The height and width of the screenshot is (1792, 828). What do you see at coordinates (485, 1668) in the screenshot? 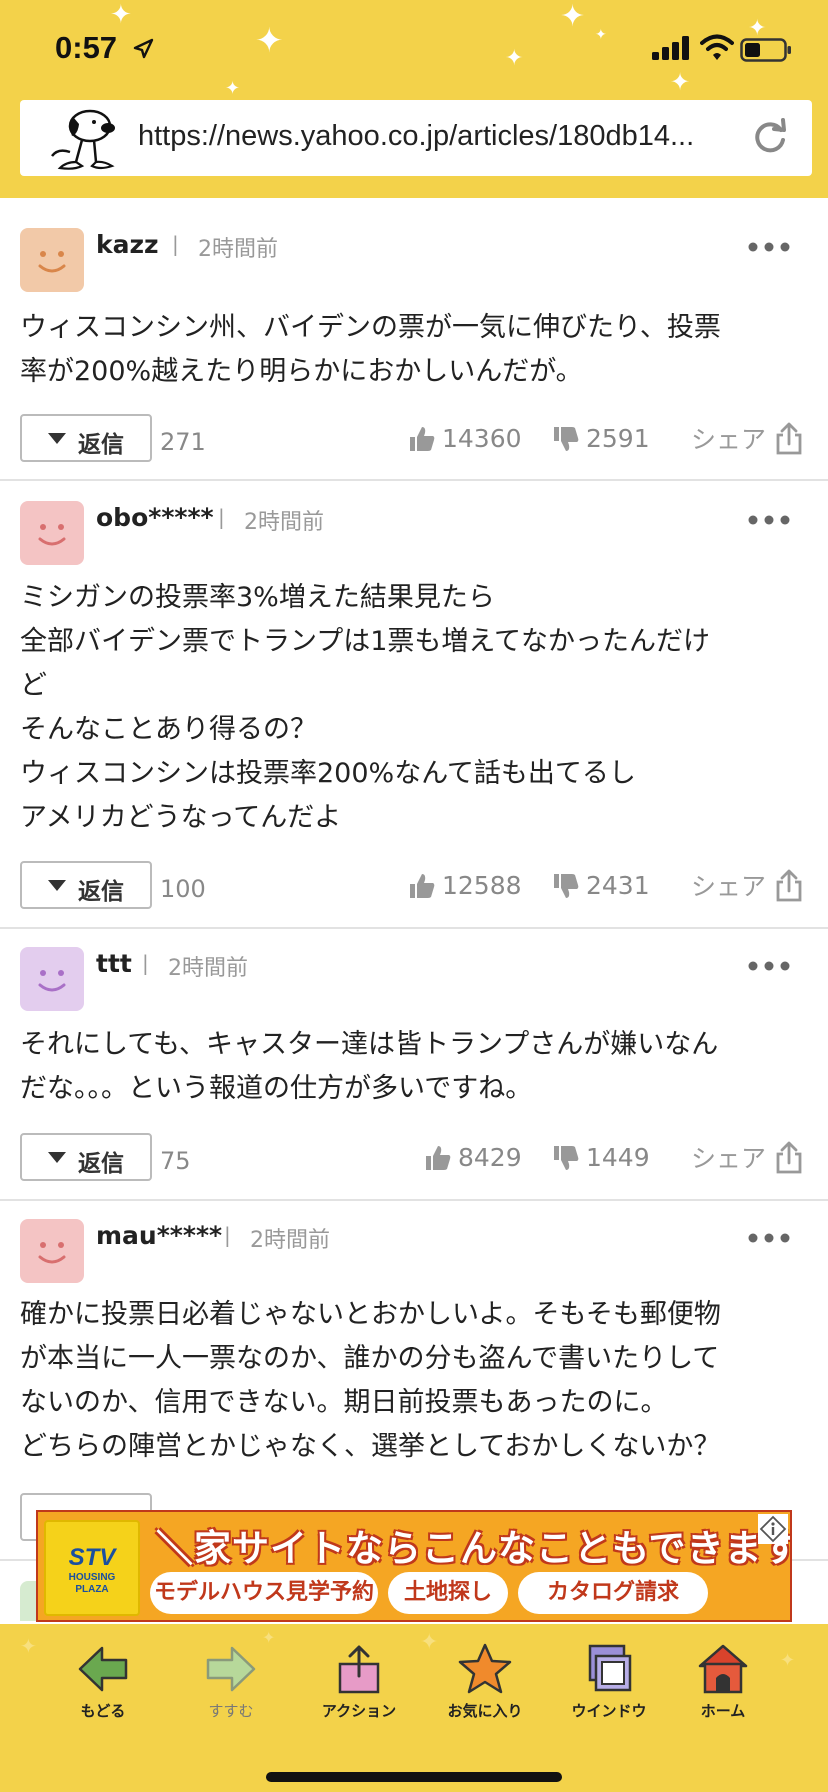
I see `star-icon` at bounding box center [485, 1668].